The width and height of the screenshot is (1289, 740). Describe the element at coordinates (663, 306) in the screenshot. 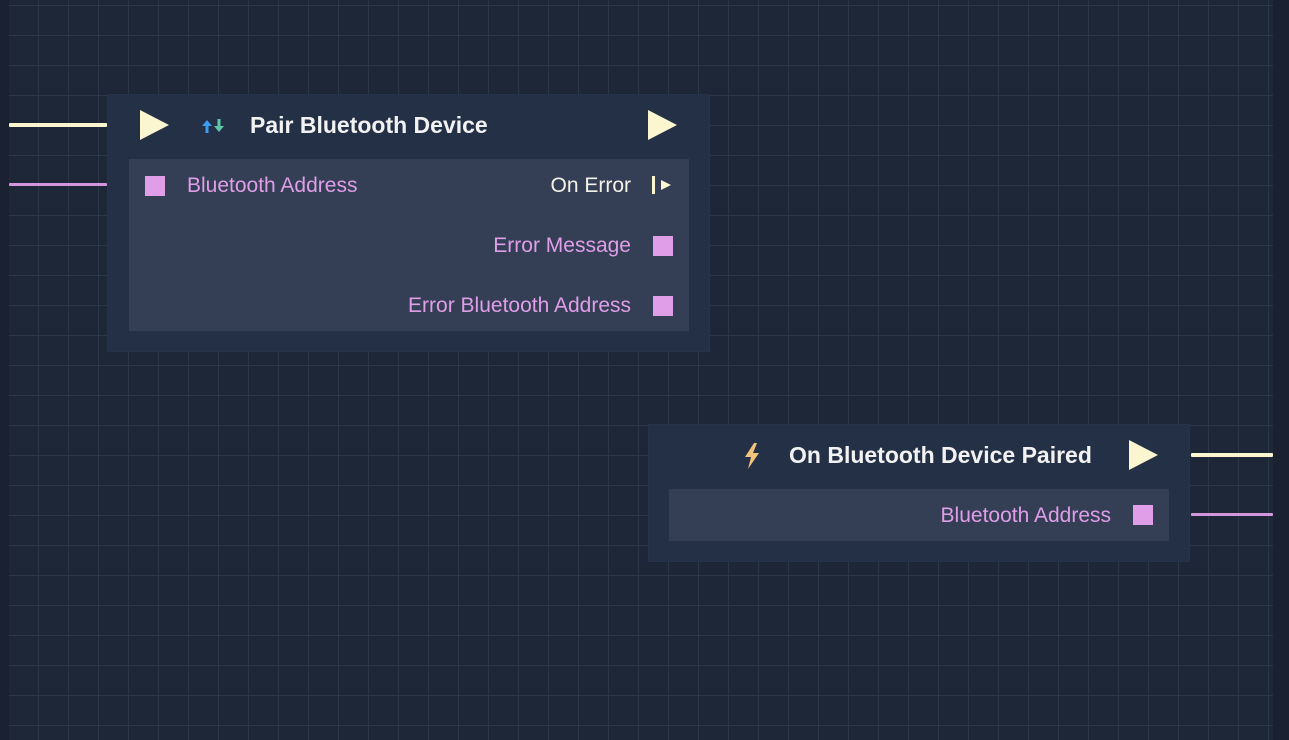

I see `error-bluetooth-address-output-pin` at that location.